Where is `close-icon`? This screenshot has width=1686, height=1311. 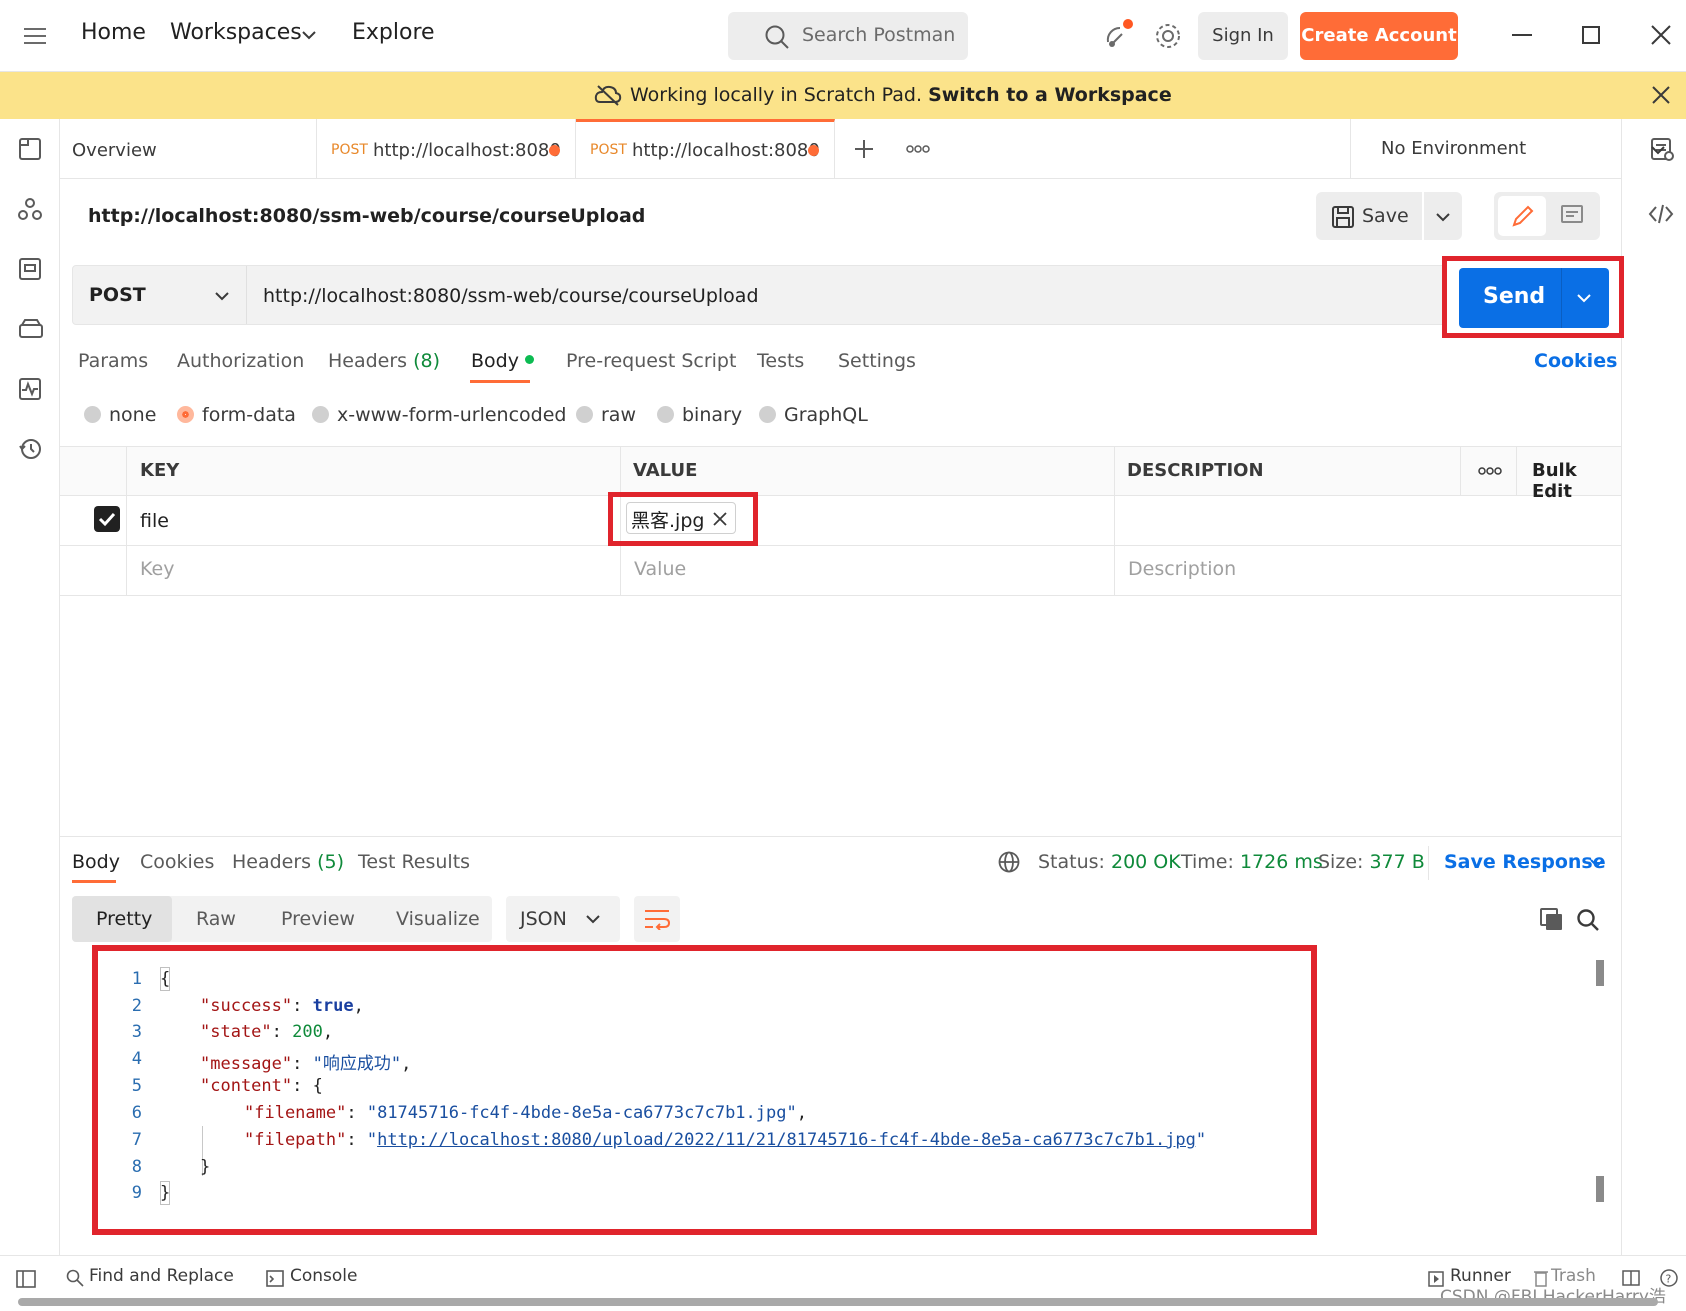 close-icon is located at coordinates (1661, 35).